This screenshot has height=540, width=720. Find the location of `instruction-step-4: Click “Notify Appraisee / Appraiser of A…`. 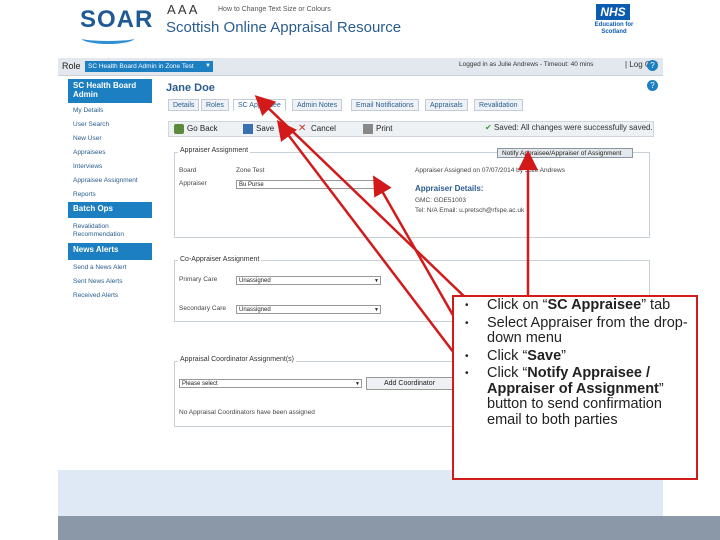

instruction-step-4: Click “Notify Appraisee / Appraiser of A… is located at coordinates (580, 396).